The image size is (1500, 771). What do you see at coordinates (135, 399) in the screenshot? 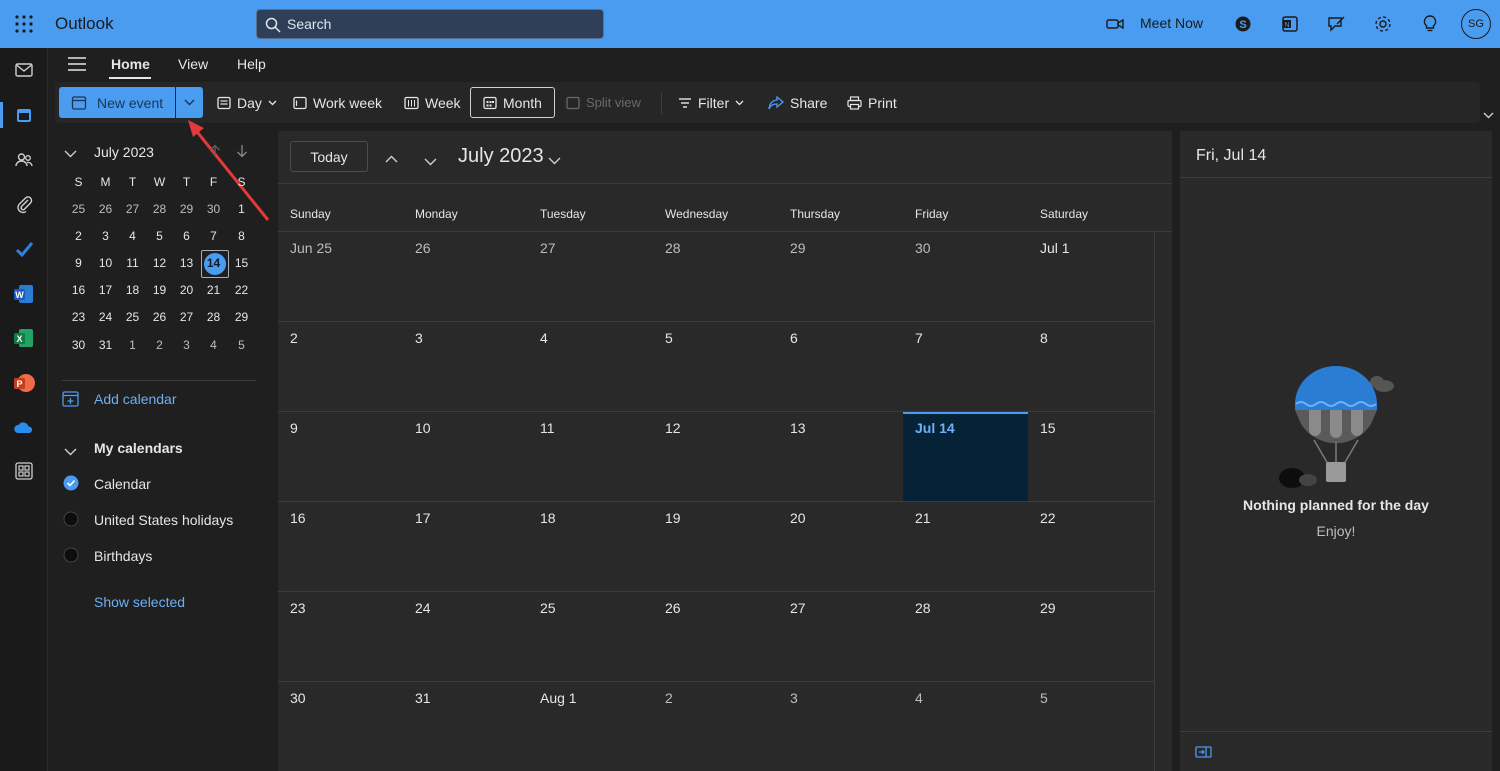
I see `add-calendar-link: Add calendar` at bounding box center [135, 399].